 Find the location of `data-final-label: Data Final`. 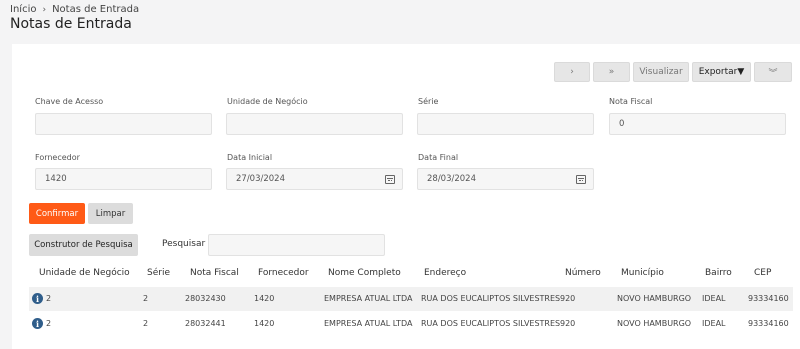

data-final-label: Data Final is located at coordinates (438, 157).